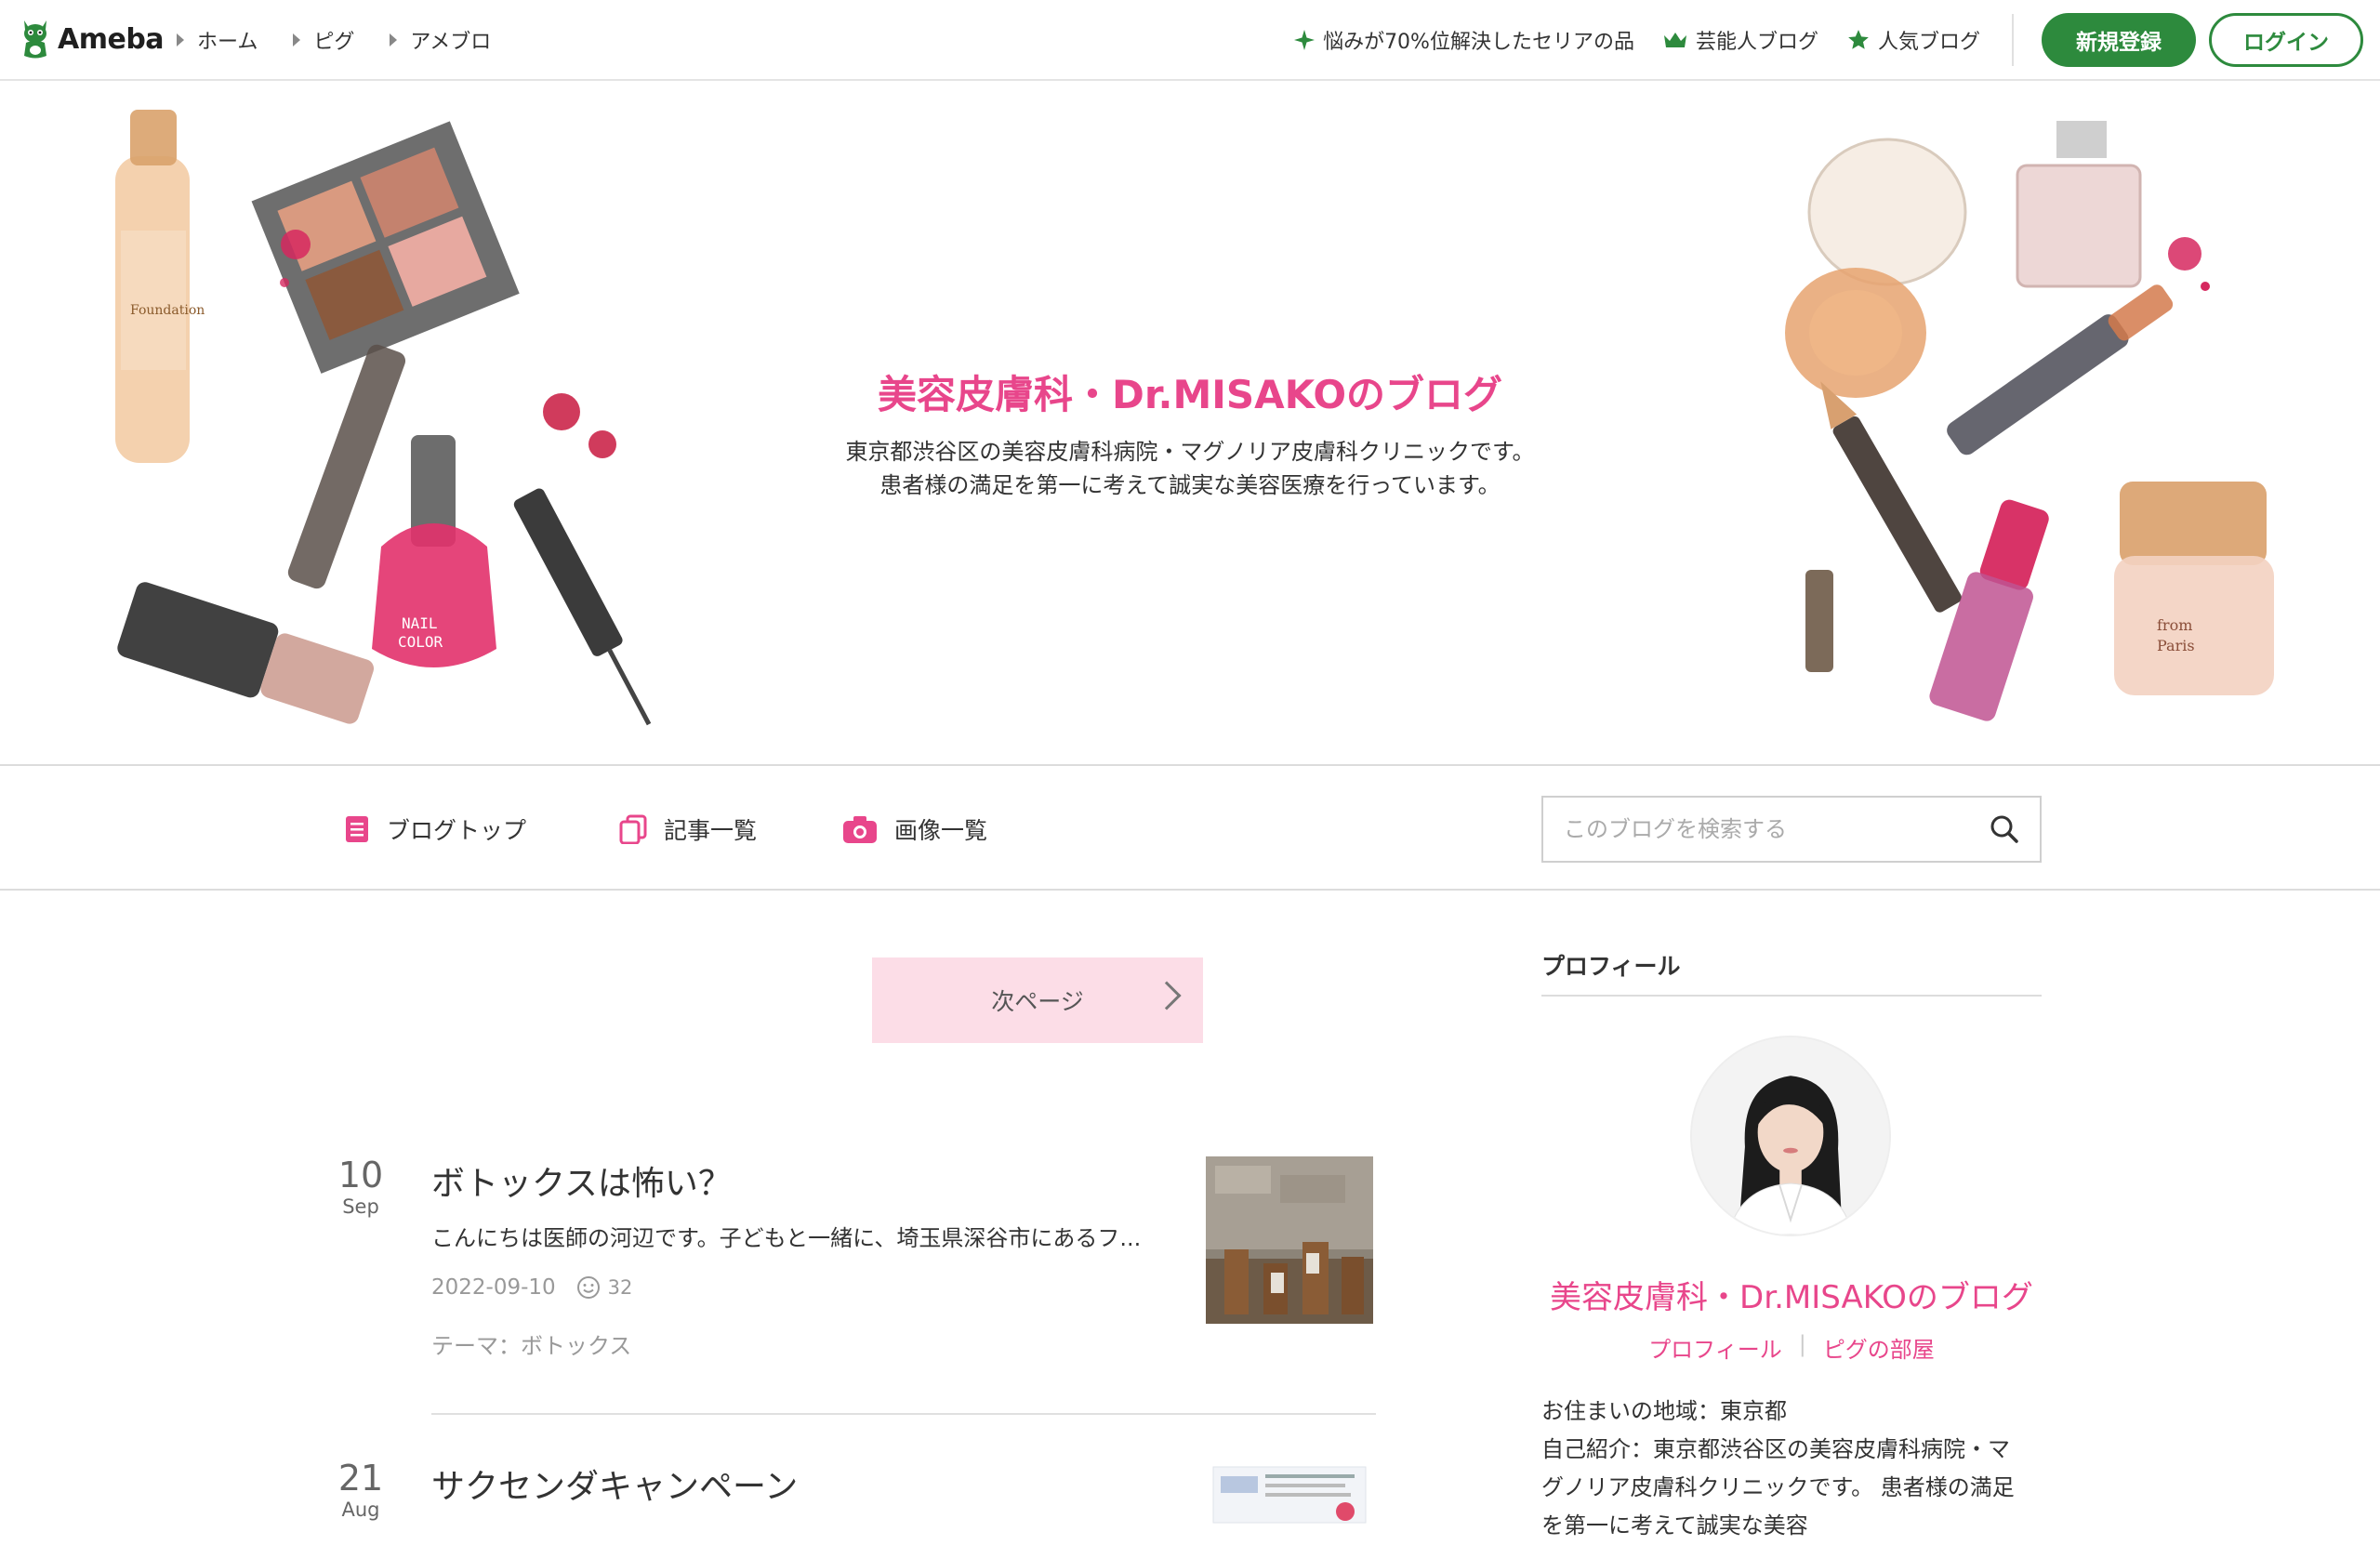  What do you see at coordinates (451, 42) in the screenshot?
I see `crumb-label: アメブロ` at bounding box center [451, 42].